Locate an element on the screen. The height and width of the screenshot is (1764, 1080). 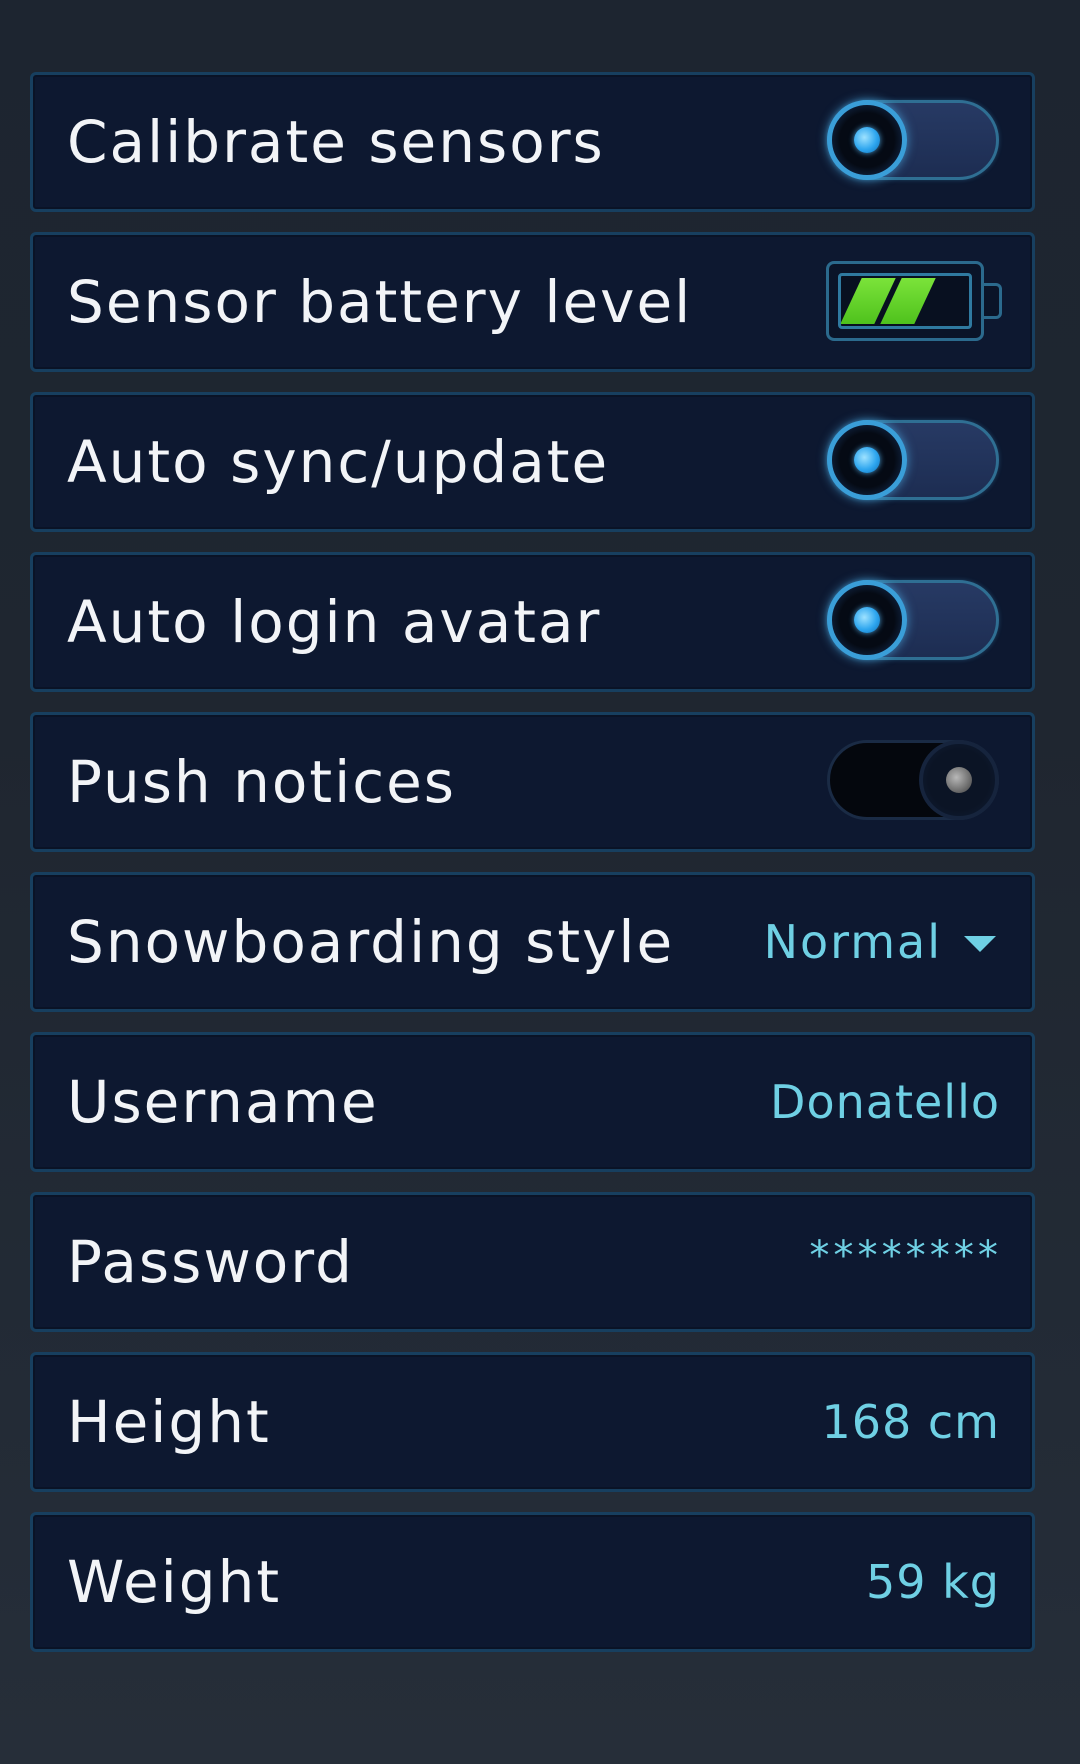
battery-level-indicator is located at coordinates (888, 301).